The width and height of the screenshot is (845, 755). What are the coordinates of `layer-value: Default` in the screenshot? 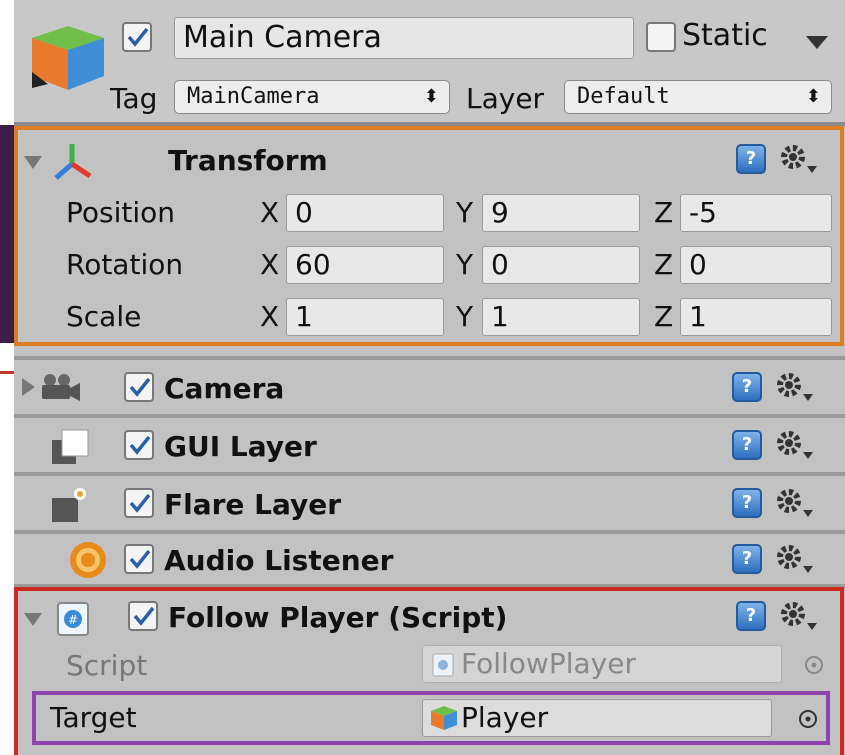 It's located at (623, 96).